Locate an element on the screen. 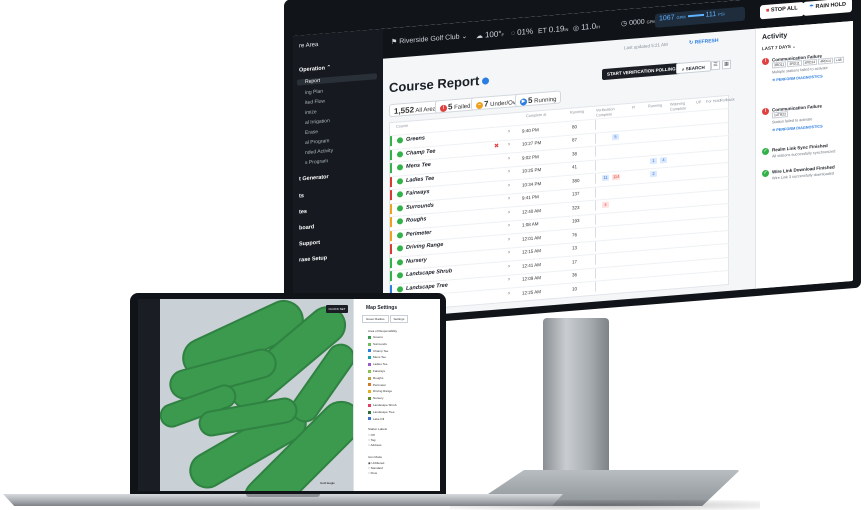  sidebar-item-irrigation: al Irrigation is located at coordinates (317, 122).